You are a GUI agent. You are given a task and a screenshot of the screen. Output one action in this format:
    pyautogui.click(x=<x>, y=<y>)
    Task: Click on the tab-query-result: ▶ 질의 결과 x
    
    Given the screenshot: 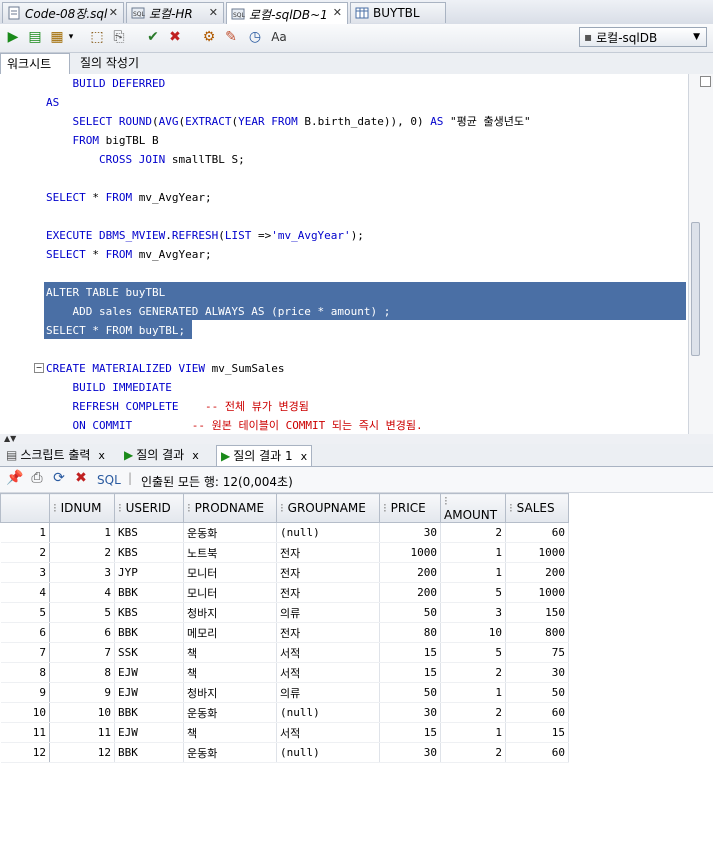 What is the action you would take?
    pyautogui.click(x=161, y=455)
    